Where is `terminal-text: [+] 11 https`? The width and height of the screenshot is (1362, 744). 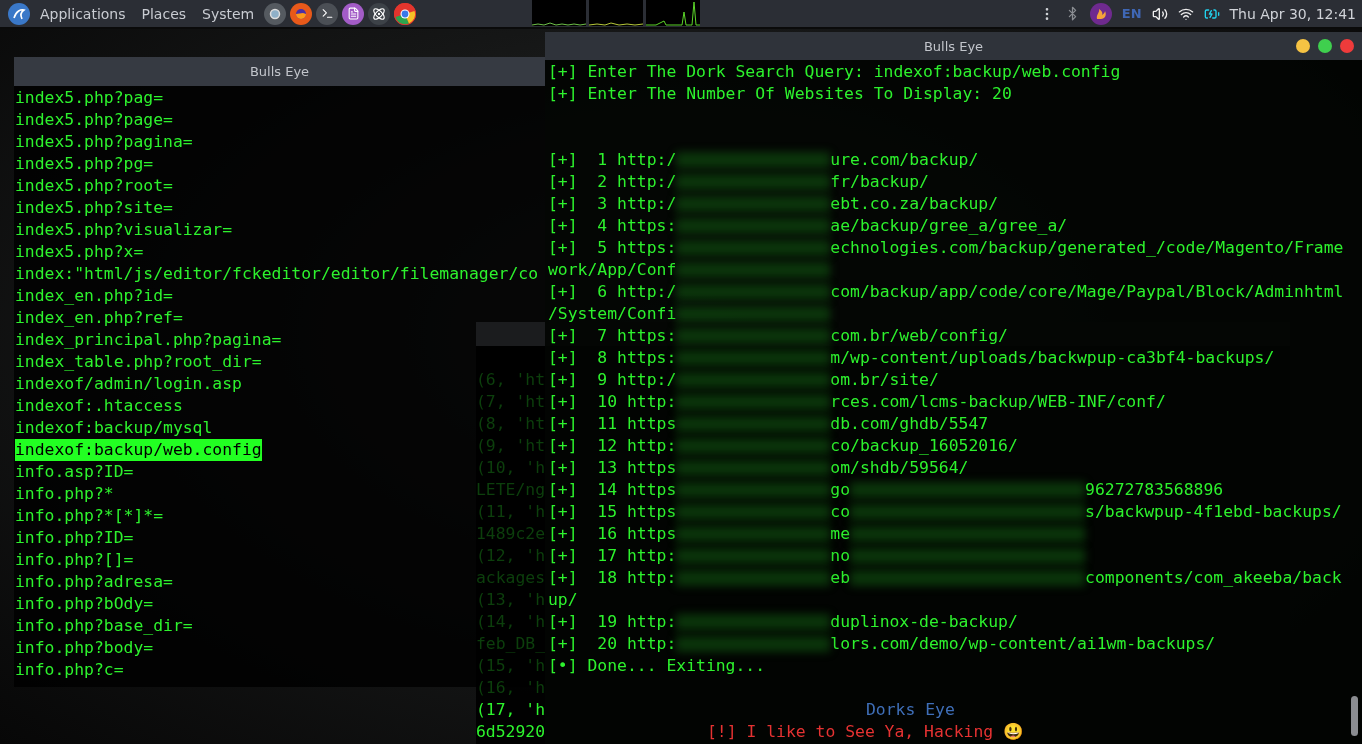 terminal-text: [+] 11 https is located at coordinates (612, 424).